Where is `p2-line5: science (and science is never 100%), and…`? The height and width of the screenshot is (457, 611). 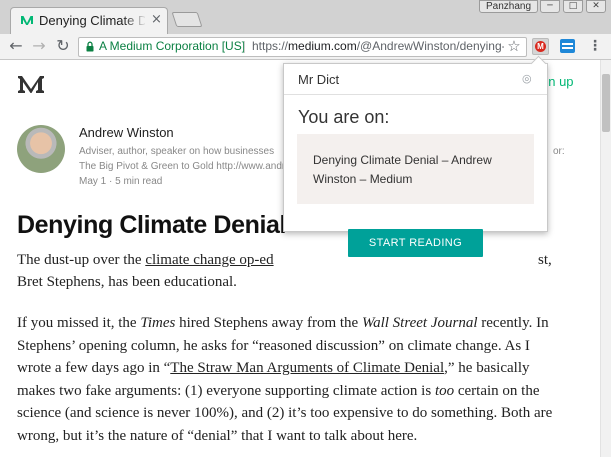 p2-line5: science (and science is never 100%), and… is located at coordinates (285, 413).